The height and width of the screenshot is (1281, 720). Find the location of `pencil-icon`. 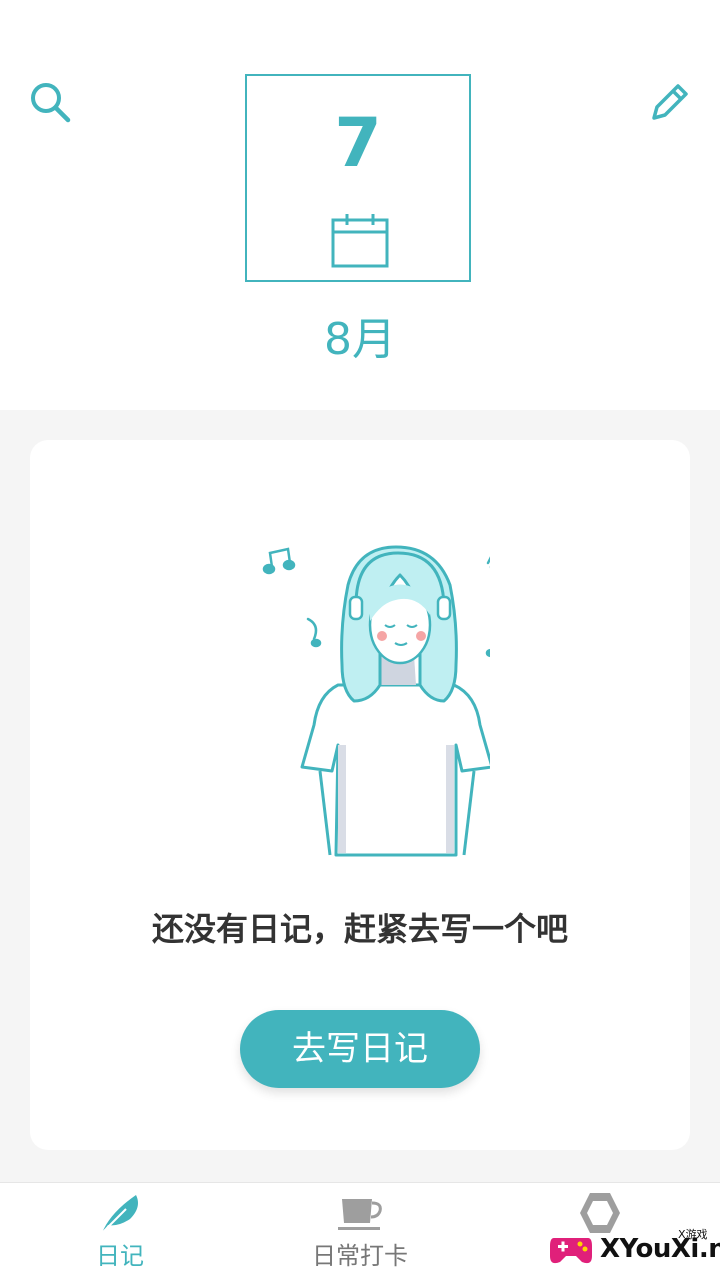

pencil-icon is located at coordinates (670, 102).